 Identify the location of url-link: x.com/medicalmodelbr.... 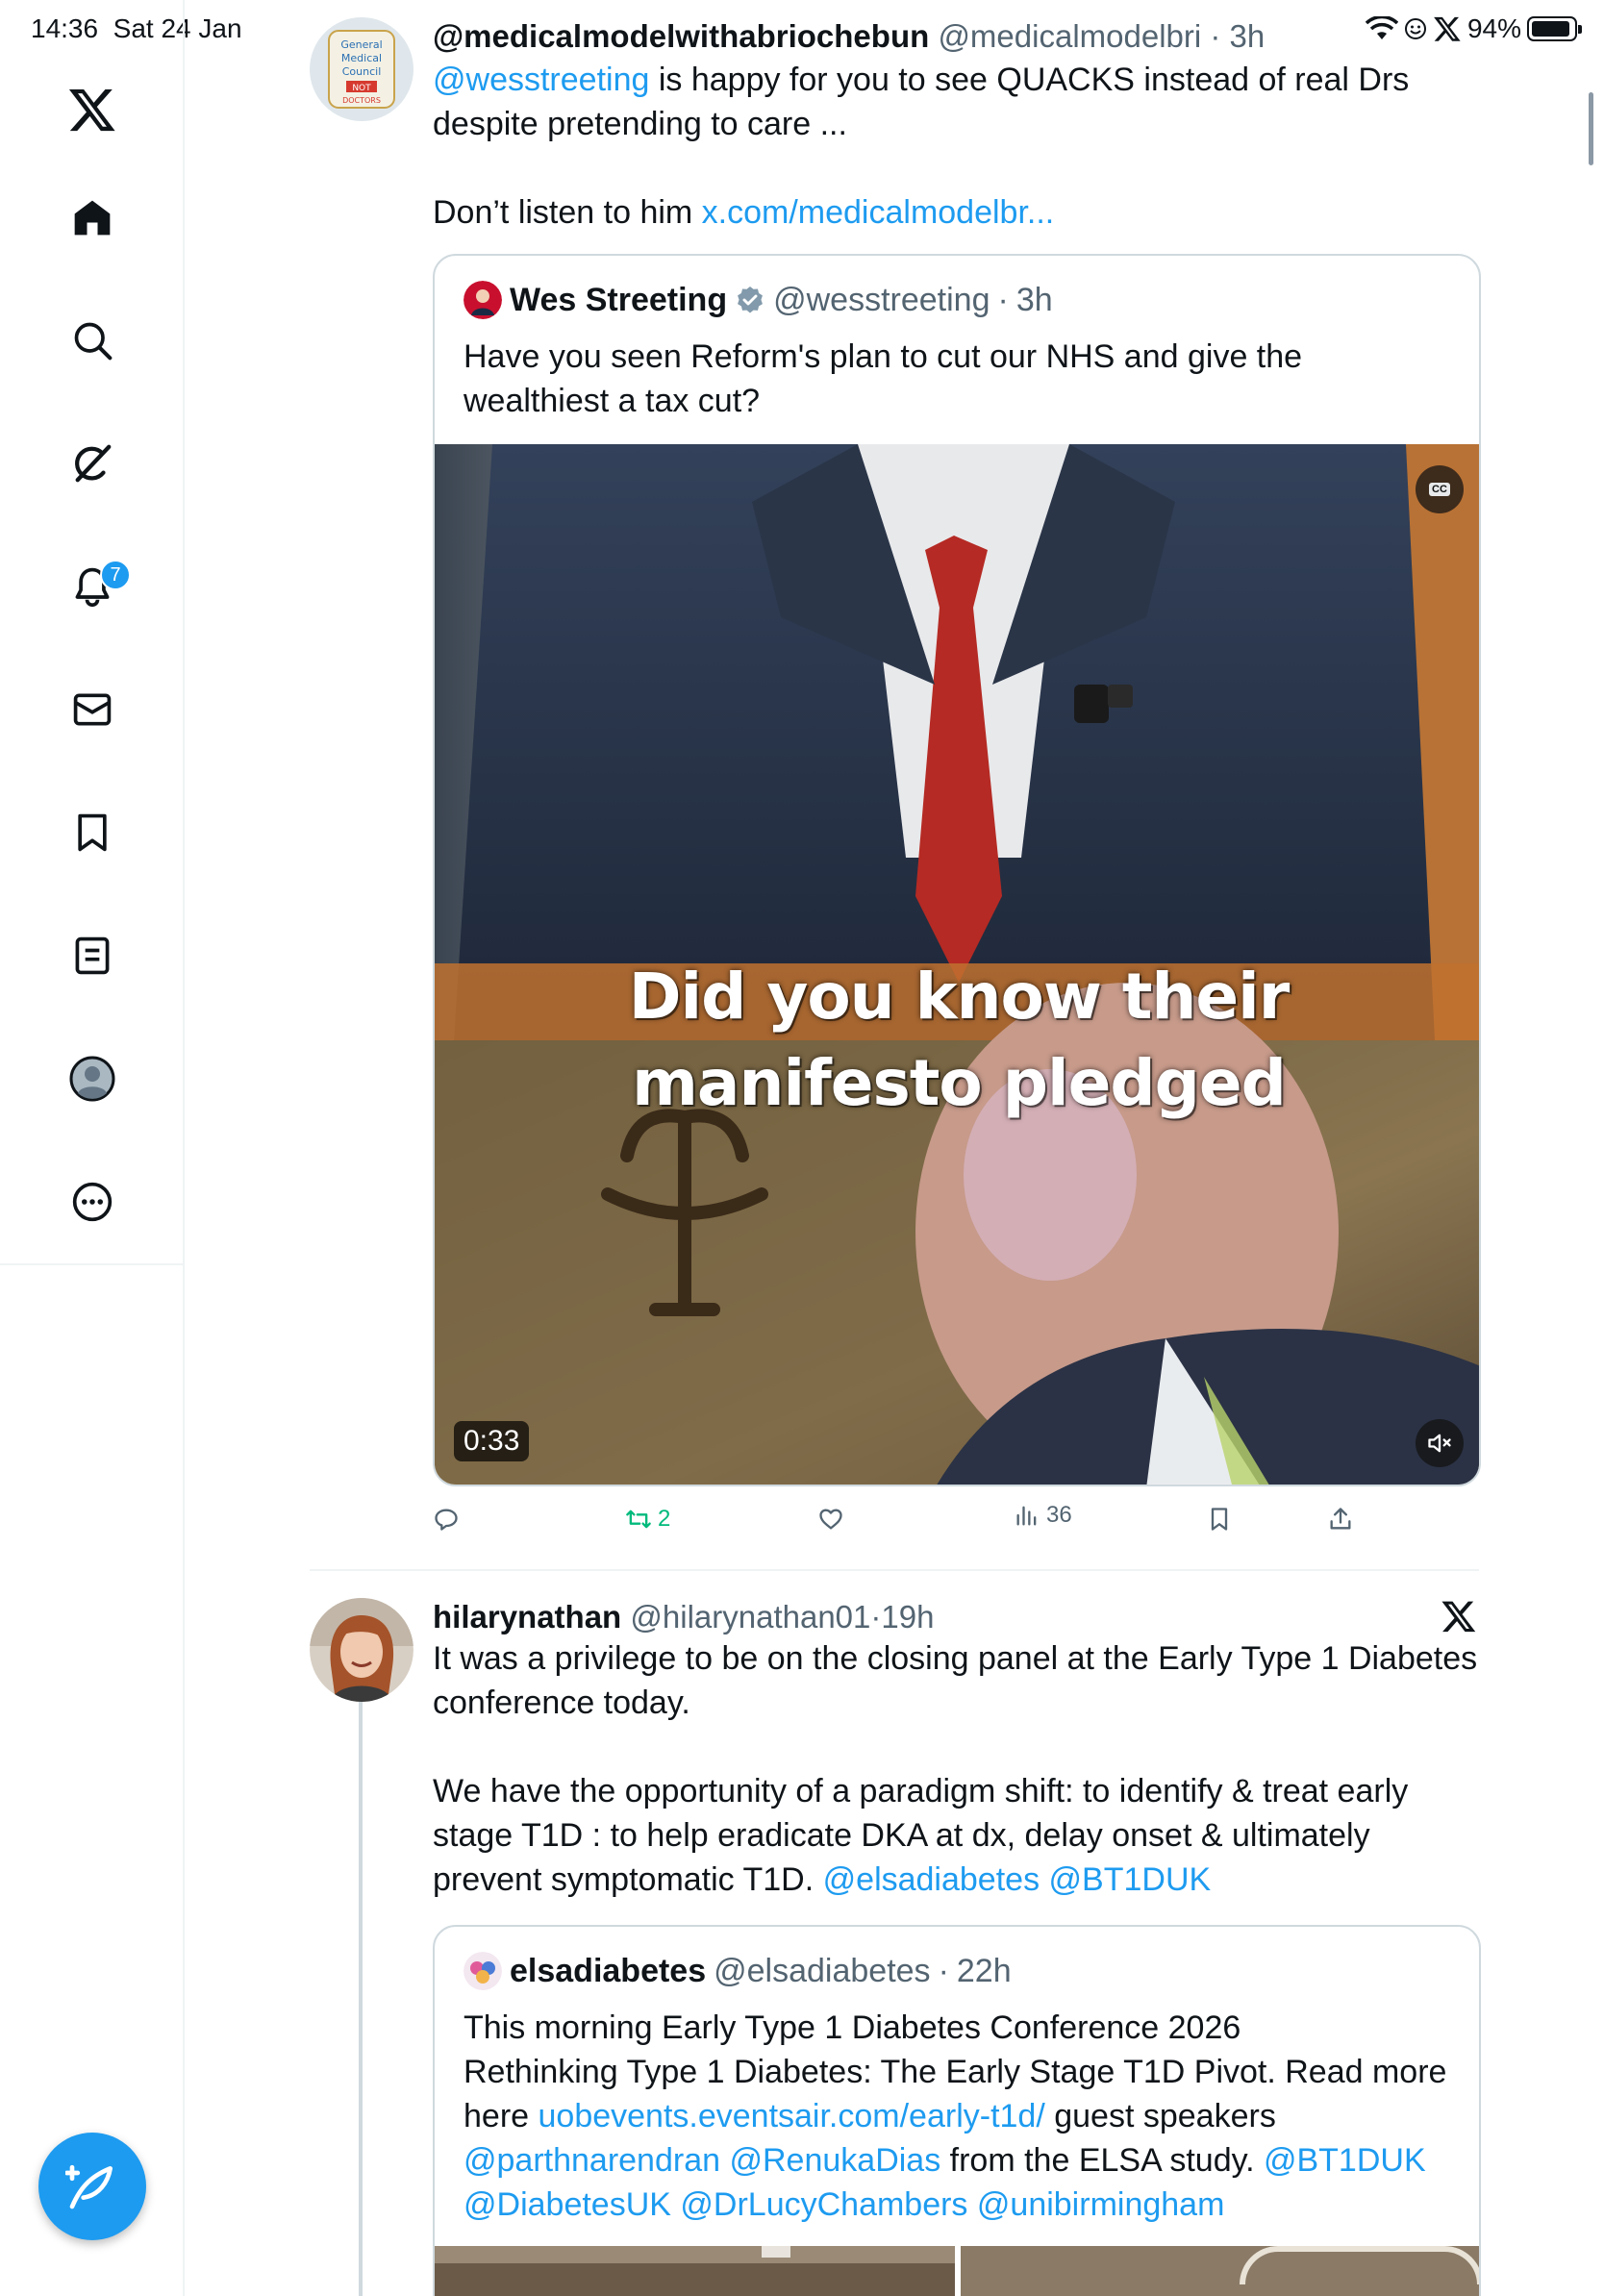
(878, 212).